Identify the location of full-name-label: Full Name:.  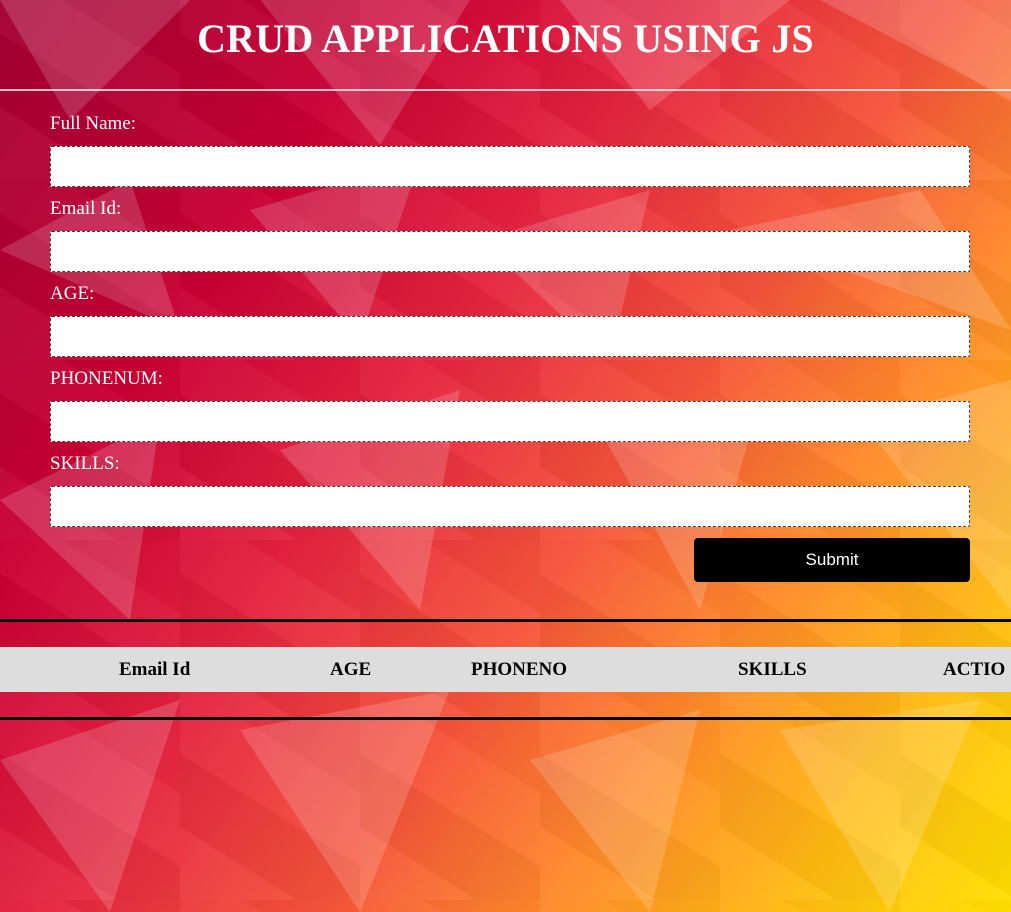
(93, 123).